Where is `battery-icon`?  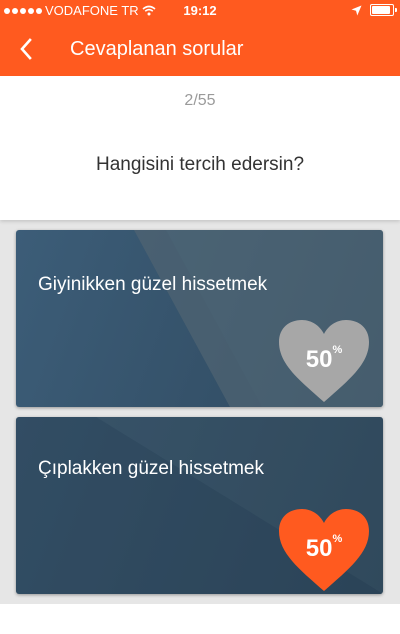
battery-icon is located at coordinates (383, 10).